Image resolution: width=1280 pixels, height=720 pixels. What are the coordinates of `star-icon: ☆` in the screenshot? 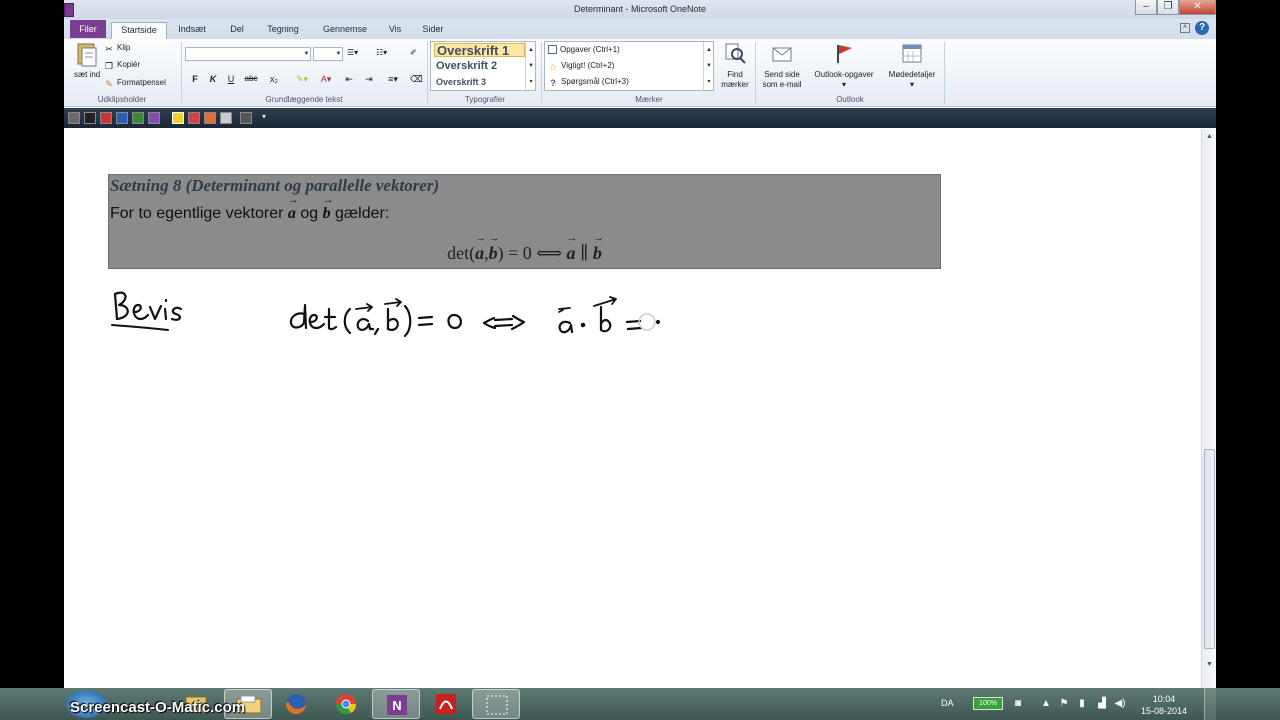 It's located at (553, 67).